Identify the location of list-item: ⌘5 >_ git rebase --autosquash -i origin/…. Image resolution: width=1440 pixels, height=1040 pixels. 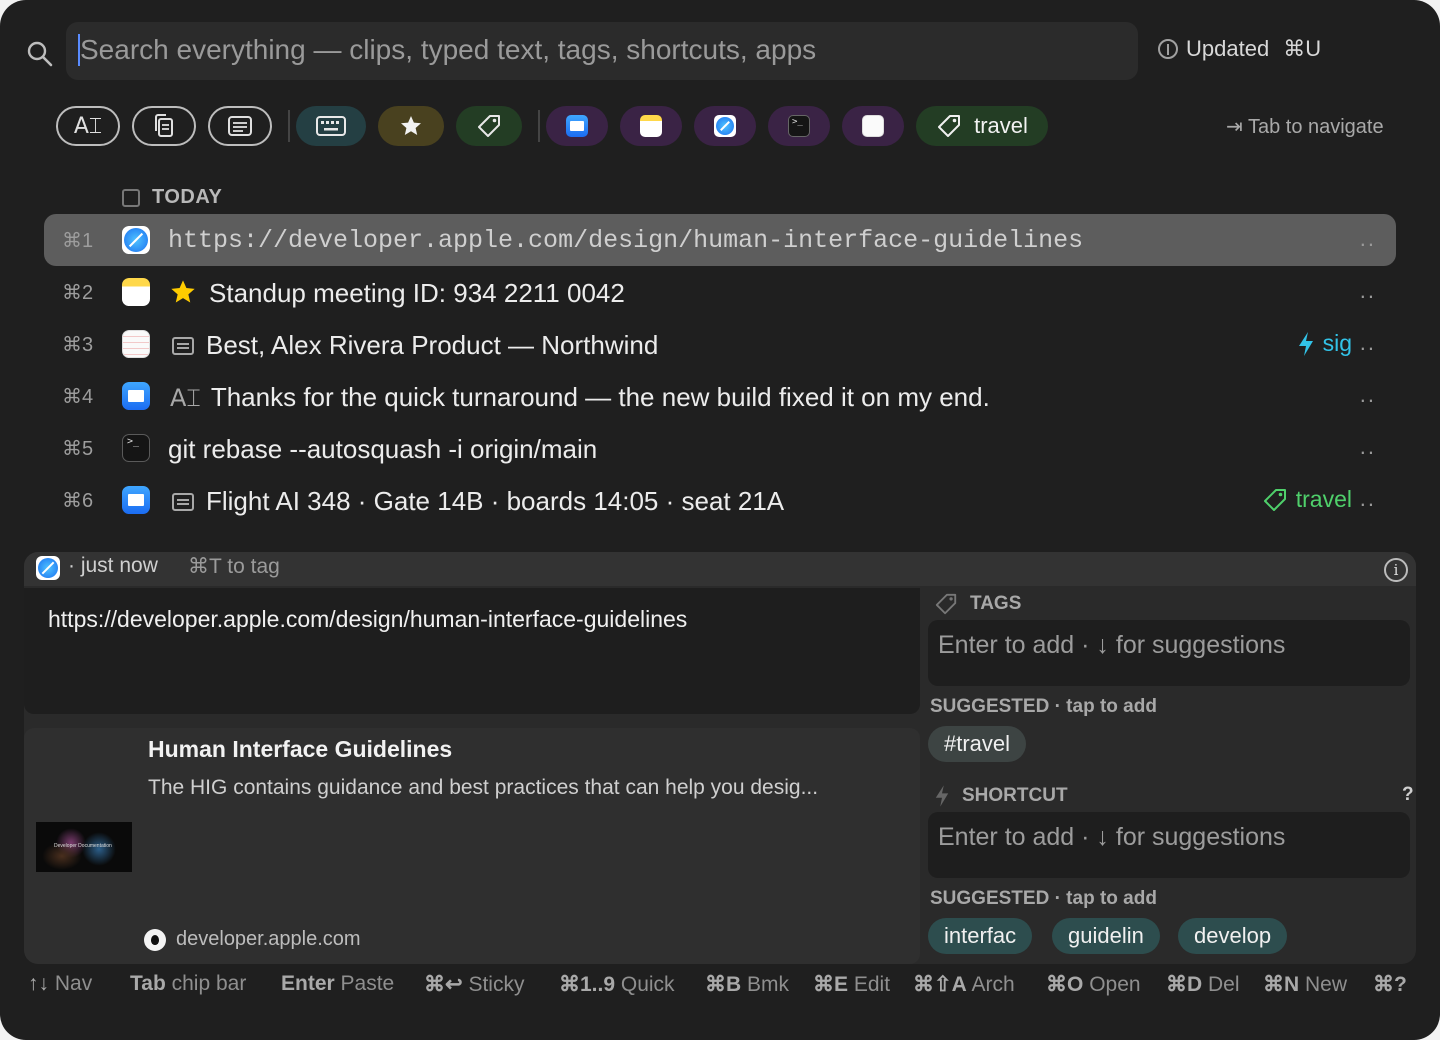
(720, 448).